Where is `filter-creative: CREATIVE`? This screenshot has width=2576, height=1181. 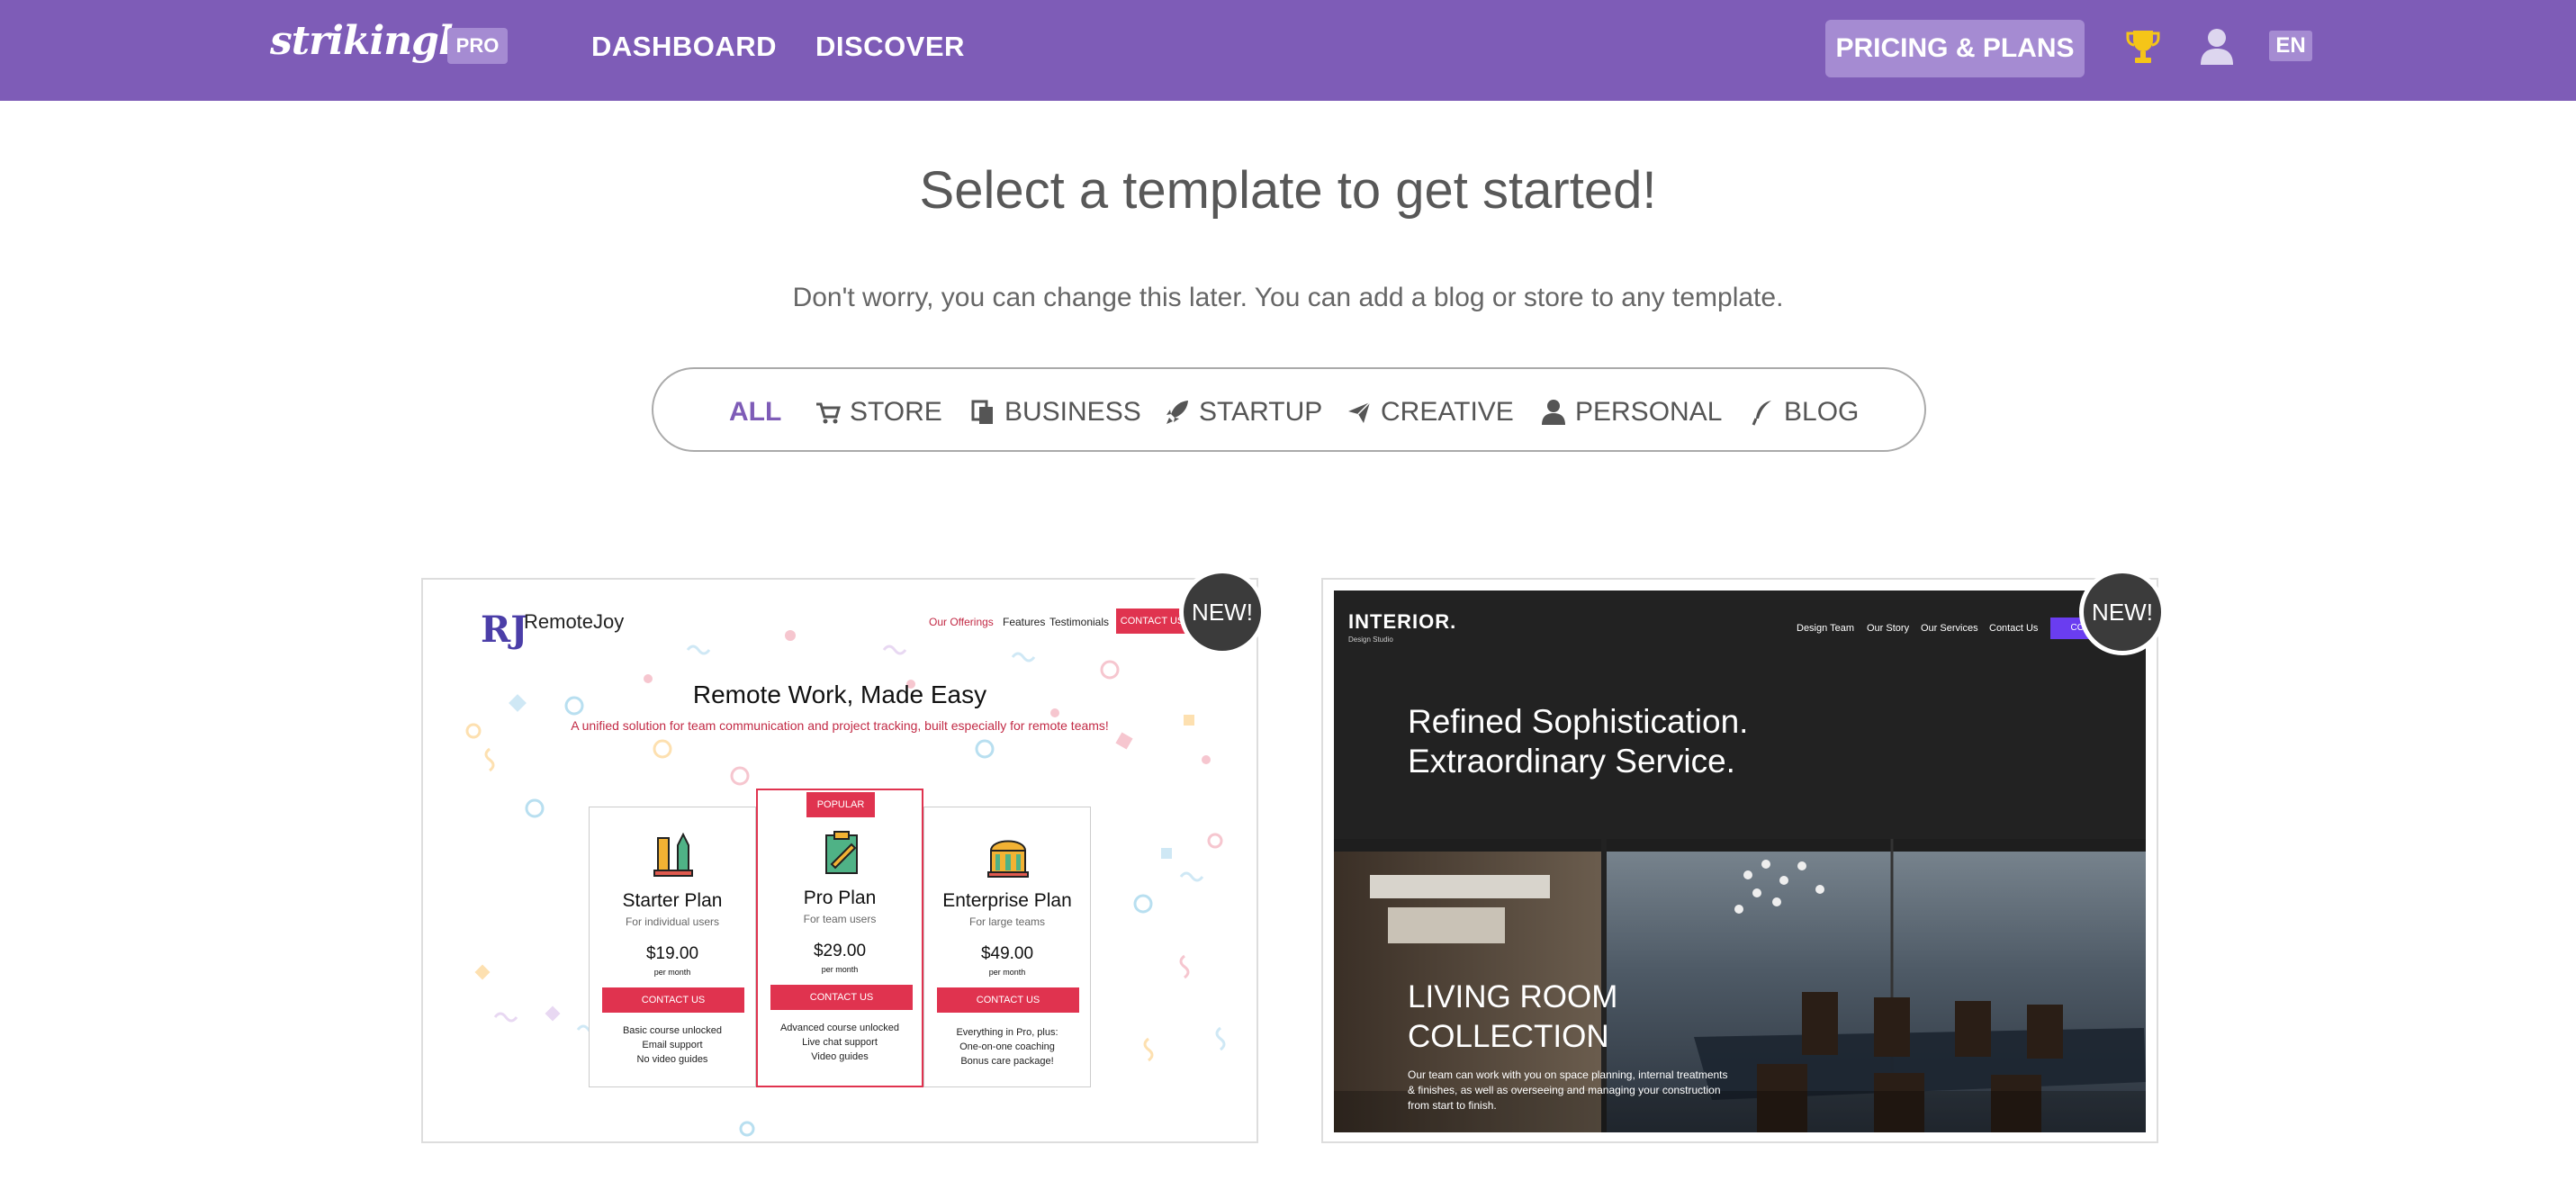
filter-creative: CREATIVE is located at coordinates (1430, 412).